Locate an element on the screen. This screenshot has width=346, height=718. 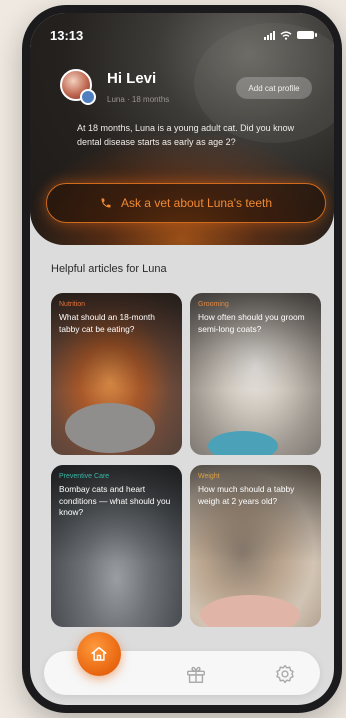
ask-vet-button: Ask a vet about Luna's teeth is located at coordinates (186, 203).